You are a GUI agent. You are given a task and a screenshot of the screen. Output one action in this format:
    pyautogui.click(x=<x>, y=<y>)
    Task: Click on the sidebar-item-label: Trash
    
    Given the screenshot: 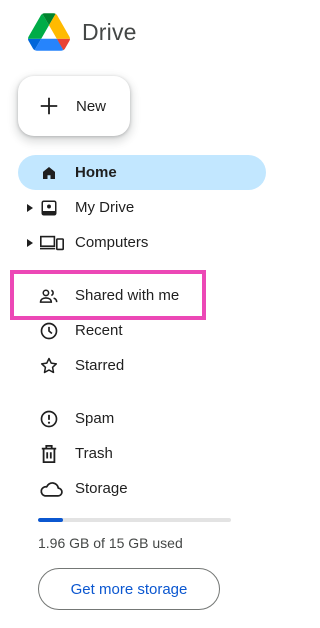 What is the action you would take?
    pyautogui.click(x=94, y=453)
    